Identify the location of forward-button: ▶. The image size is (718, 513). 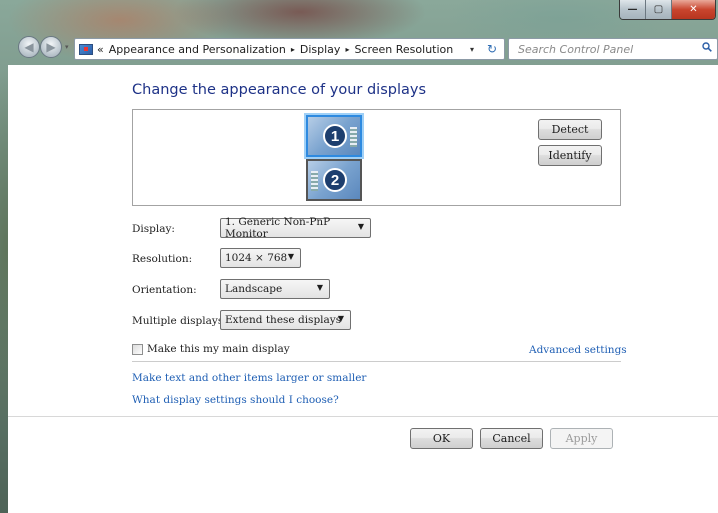
(51, 47).